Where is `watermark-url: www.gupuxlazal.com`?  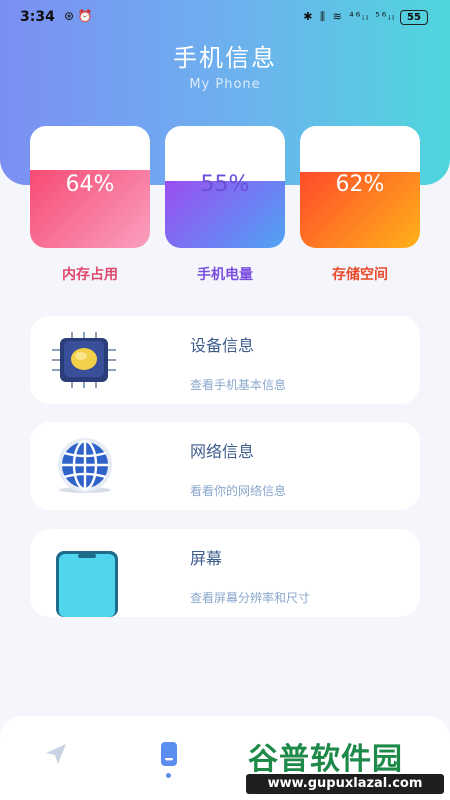
watermark-url: www.gupuxlazal.com is located at coordinates (345, 784).